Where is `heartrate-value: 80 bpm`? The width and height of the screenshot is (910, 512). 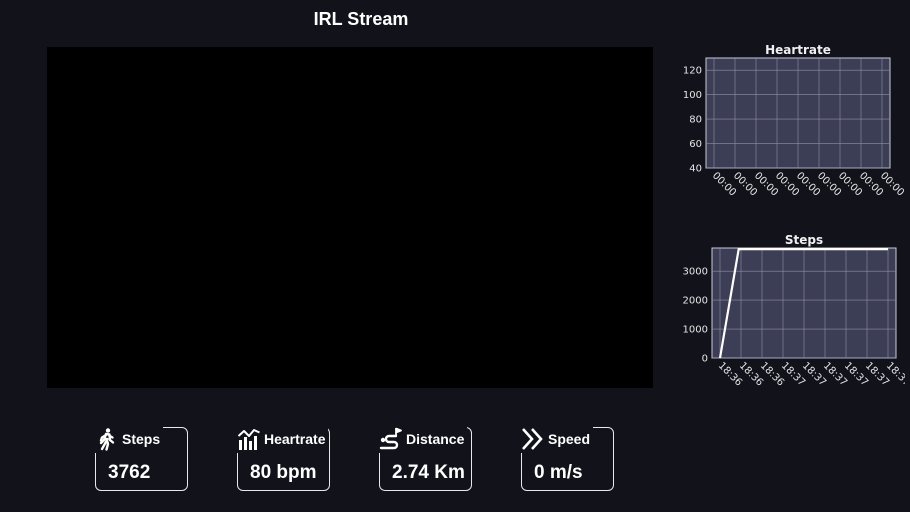 heartrate-value: 80 bpm is located at coordinates (283, 472).